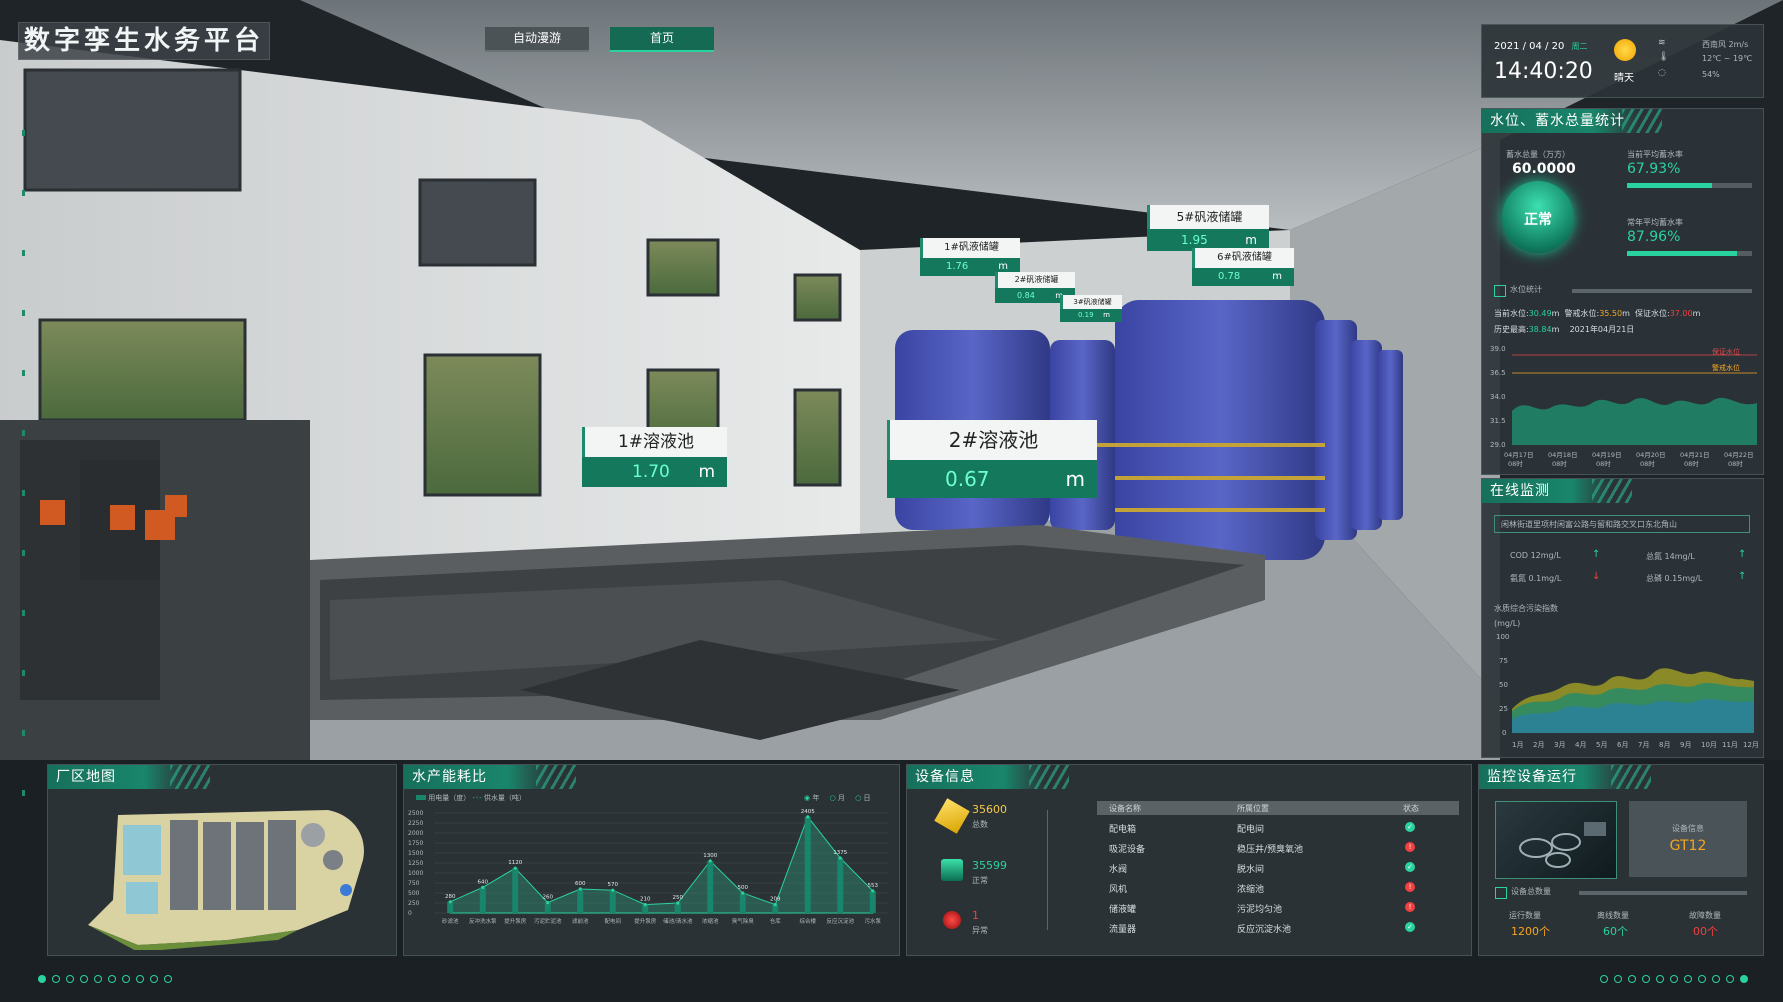 The height and width of the screenshot is (1002, 1783). I want to click on total-label: 总数, so click(980, 824).